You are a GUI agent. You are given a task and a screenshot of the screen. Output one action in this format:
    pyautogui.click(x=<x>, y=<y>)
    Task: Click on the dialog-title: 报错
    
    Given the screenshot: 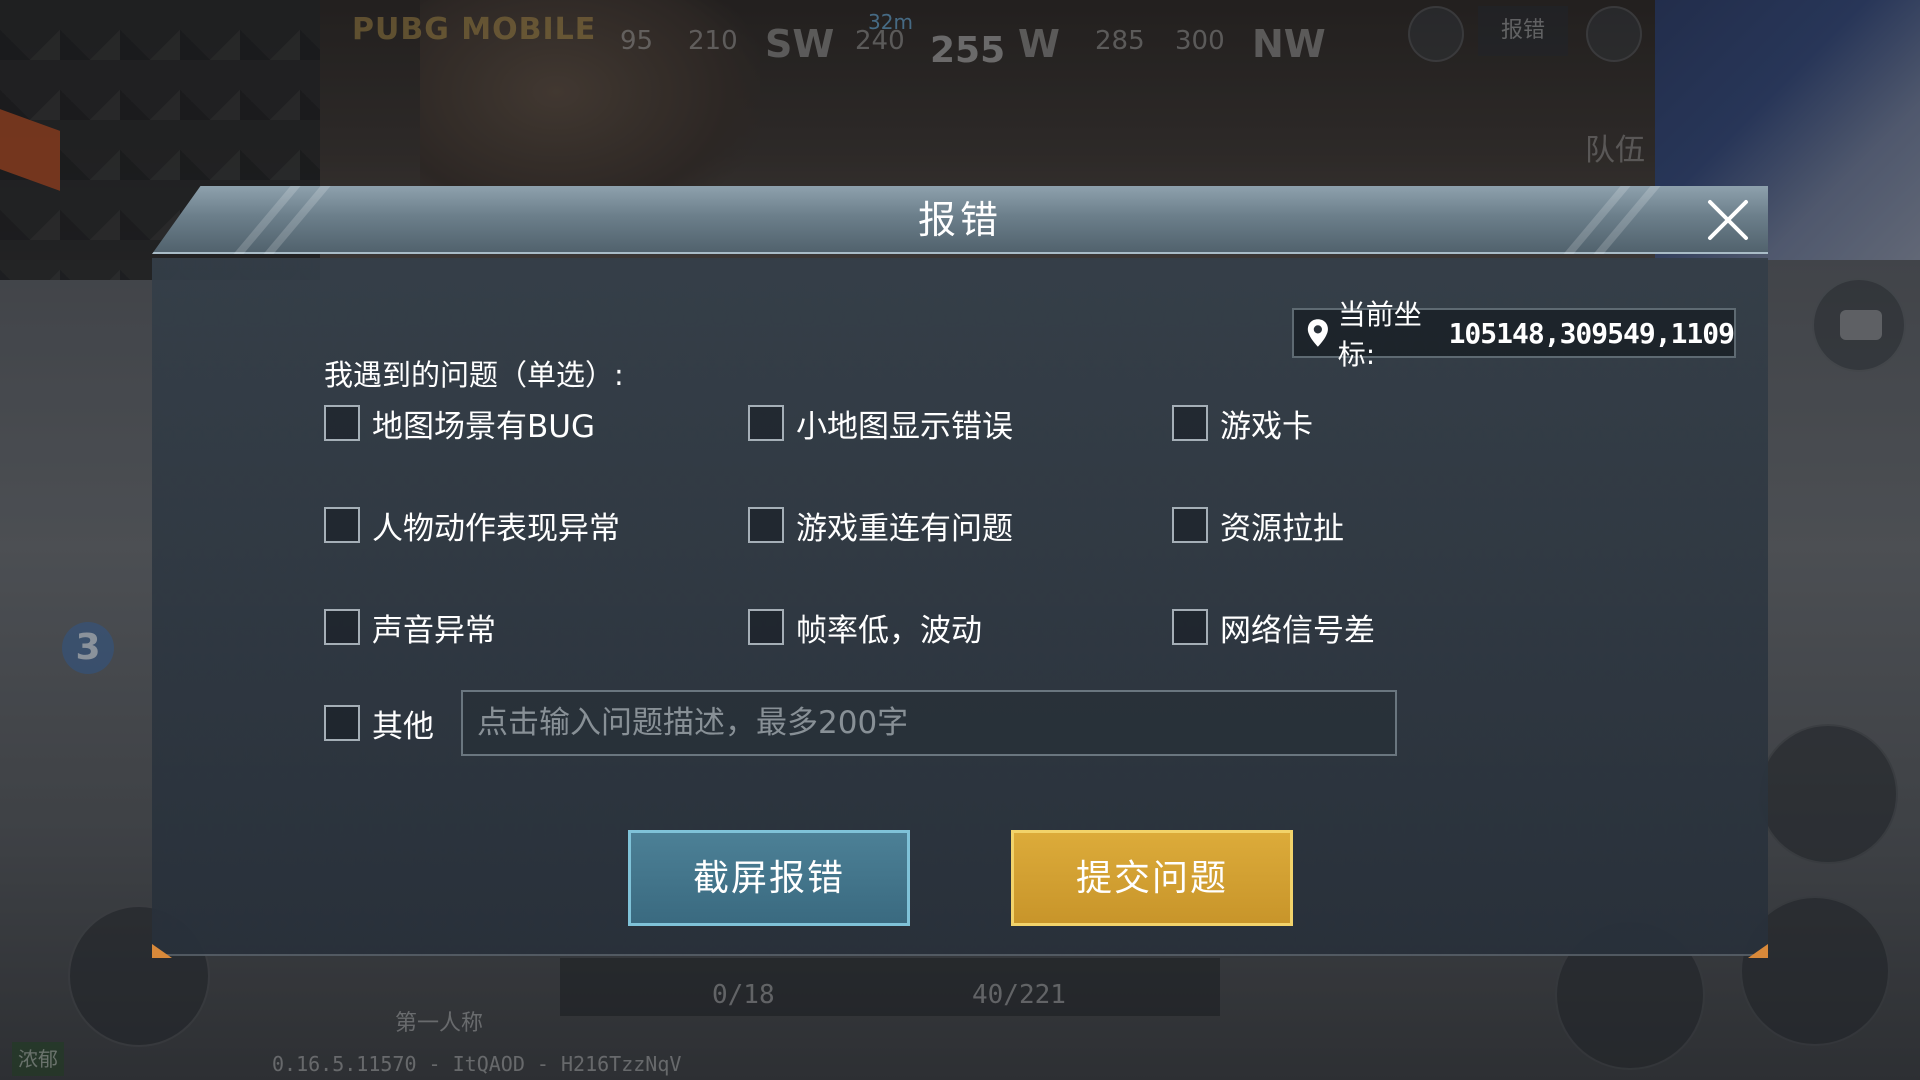 What is the action you would take?
    pyautogui.click(x=959, y=220)
    